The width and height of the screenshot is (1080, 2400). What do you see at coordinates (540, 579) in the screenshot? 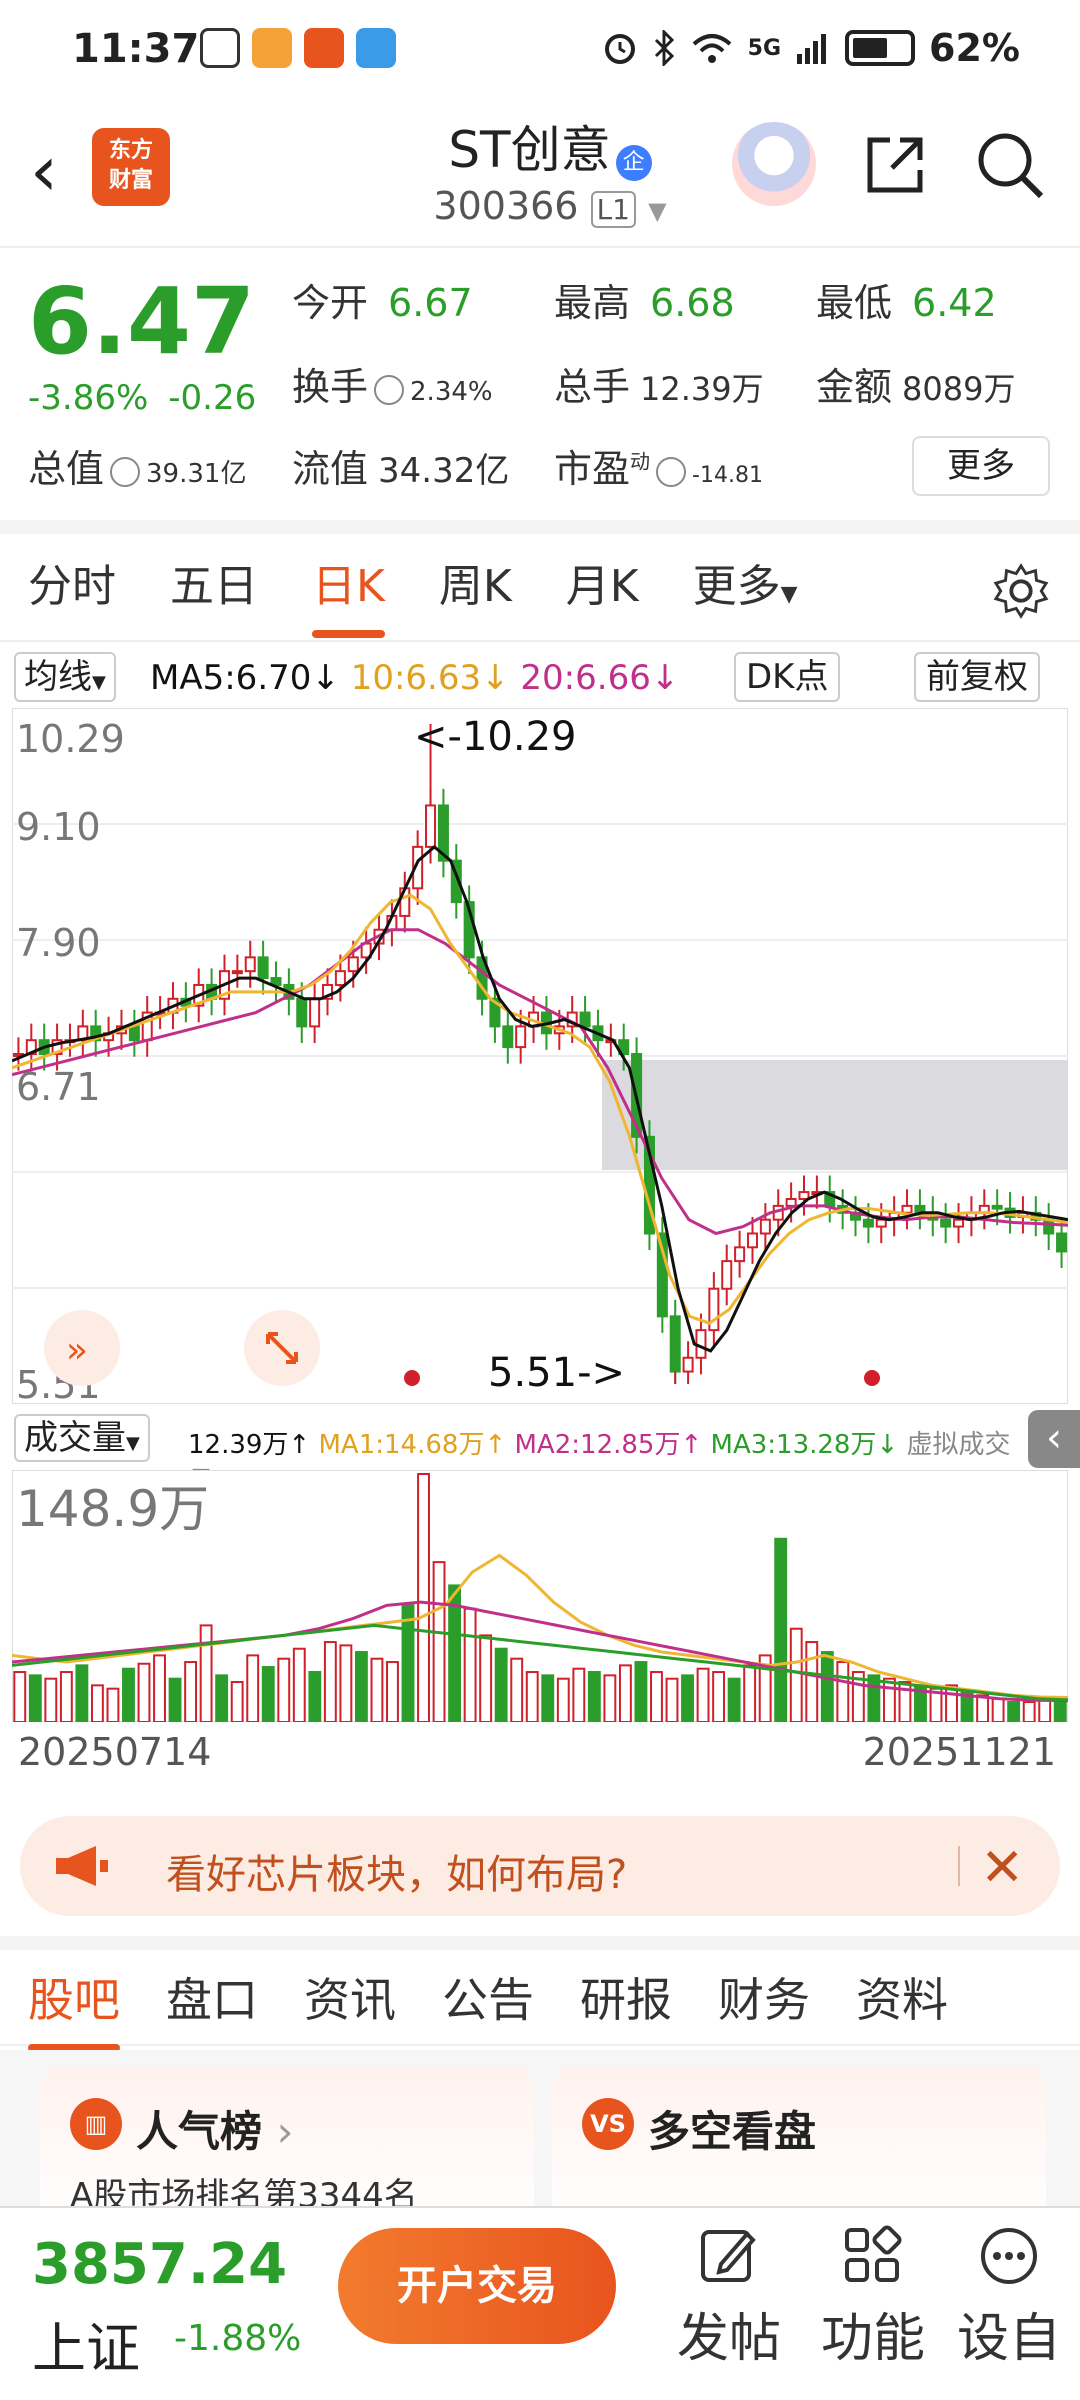
I see `chart-period-tabs: 分时 五日 日K 周K 月K 更多▼` at bounding box center [540, 579].